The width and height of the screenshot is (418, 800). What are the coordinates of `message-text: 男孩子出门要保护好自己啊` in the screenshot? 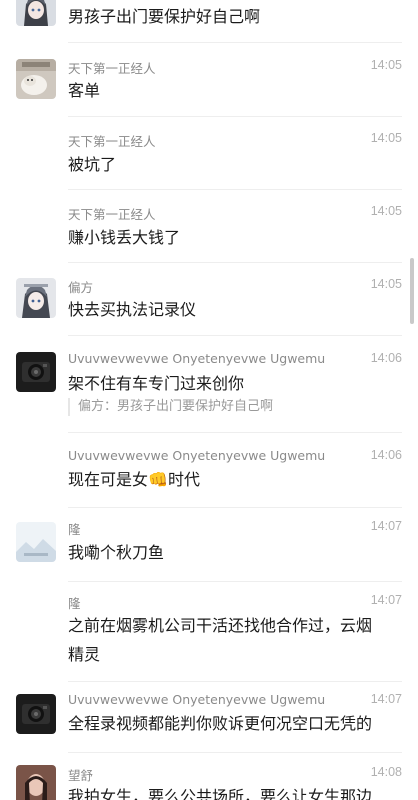 It's located at (164, 16).